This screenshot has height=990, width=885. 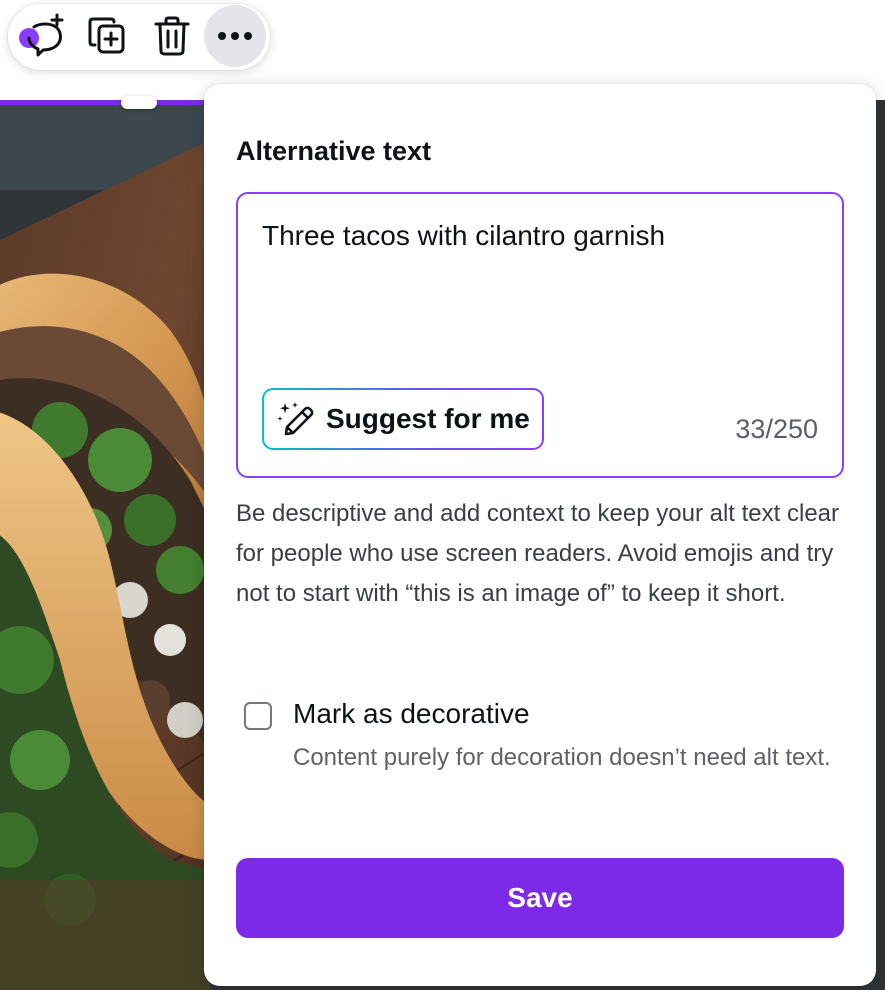 I want to click on trash-icon, so click(x=172, y=36).